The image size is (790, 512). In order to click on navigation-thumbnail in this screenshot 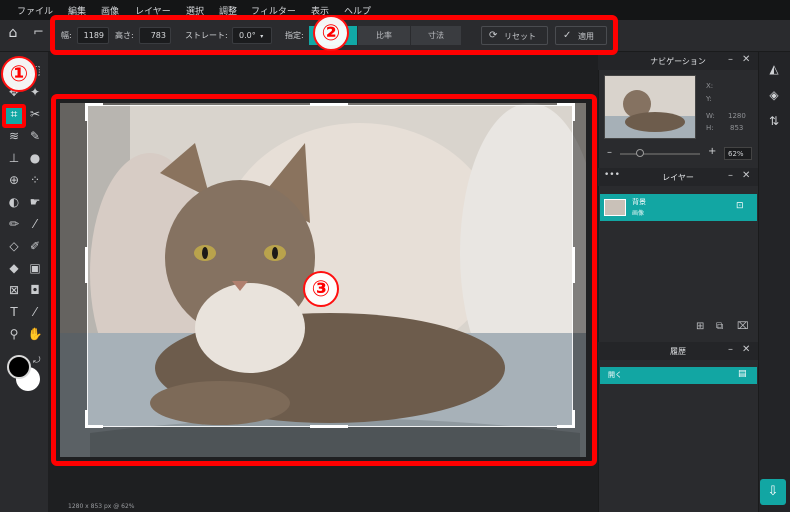, I will do `click(650, 107)`.